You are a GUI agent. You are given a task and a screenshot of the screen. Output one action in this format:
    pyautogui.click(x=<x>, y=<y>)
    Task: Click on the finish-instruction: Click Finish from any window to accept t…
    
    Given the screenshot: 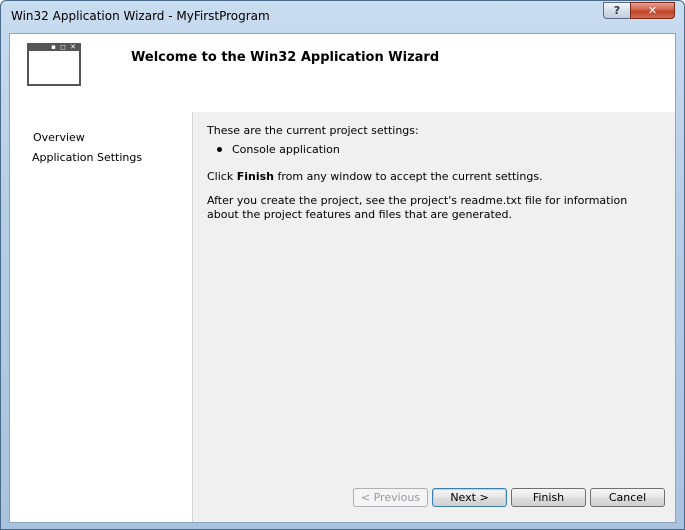 What is the action you would take?
    pyautogui.click(x=432, y=177)
    